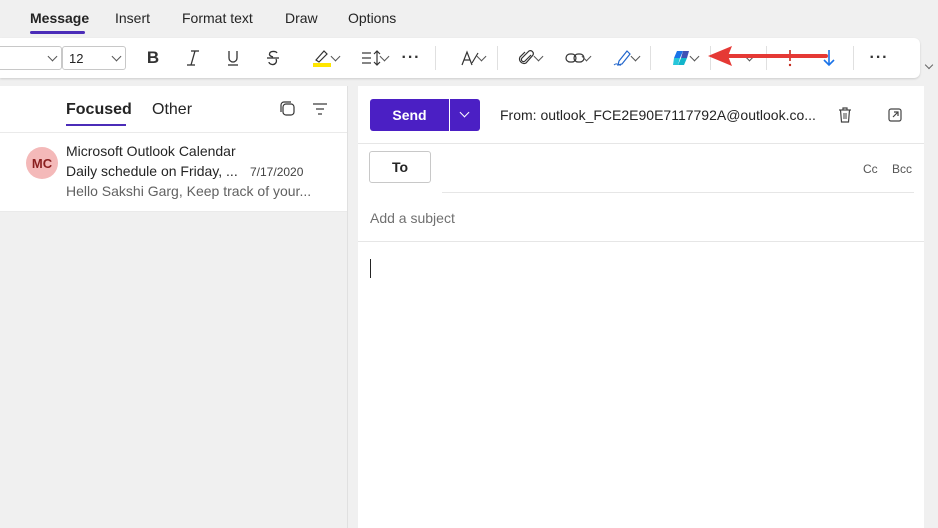 The height and width of the screenshot is (528, 938). I want to click on font-size-select: 12, so click(94, 58).